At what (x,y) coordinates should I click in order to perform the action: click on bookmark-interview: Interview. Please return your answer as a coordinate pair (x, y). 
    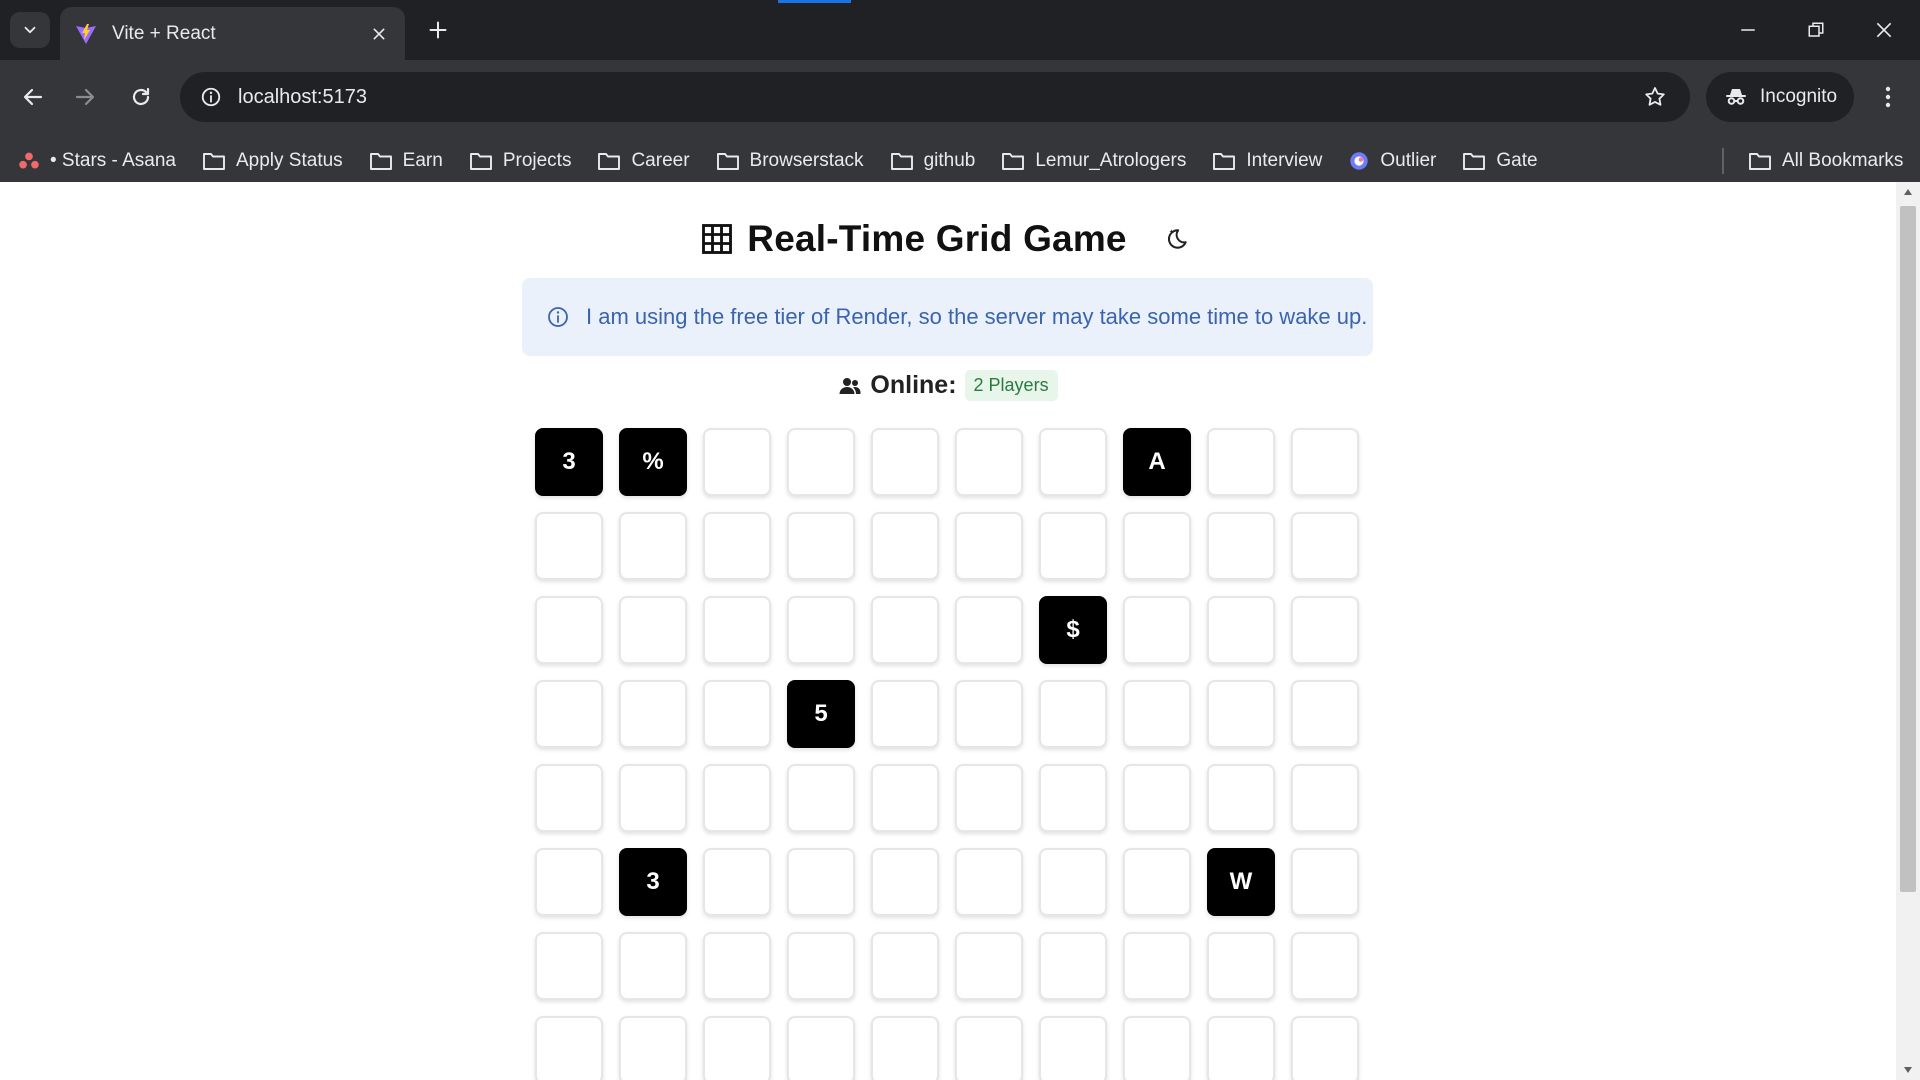
    Looking at the image, I should click on (1267, 161).